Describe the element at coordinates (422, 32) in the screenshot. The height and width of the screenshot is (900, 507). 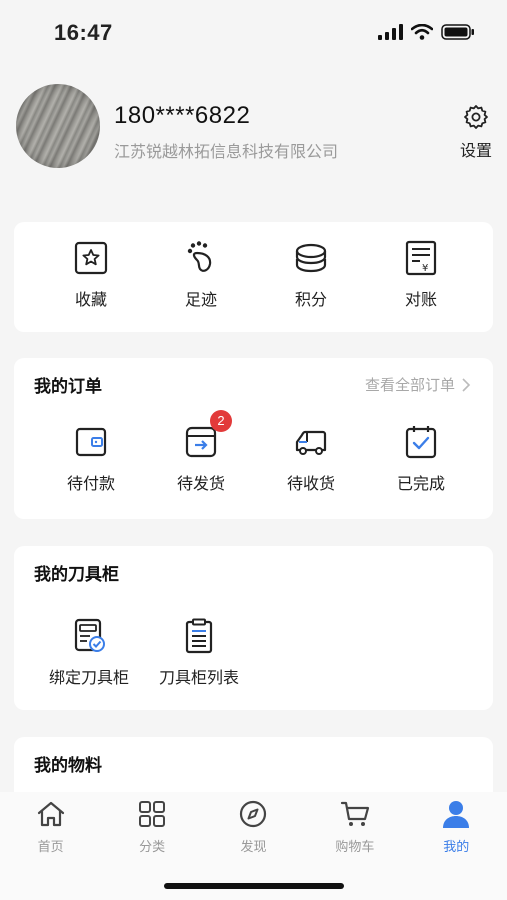
I see `wifi-icon` at that location.